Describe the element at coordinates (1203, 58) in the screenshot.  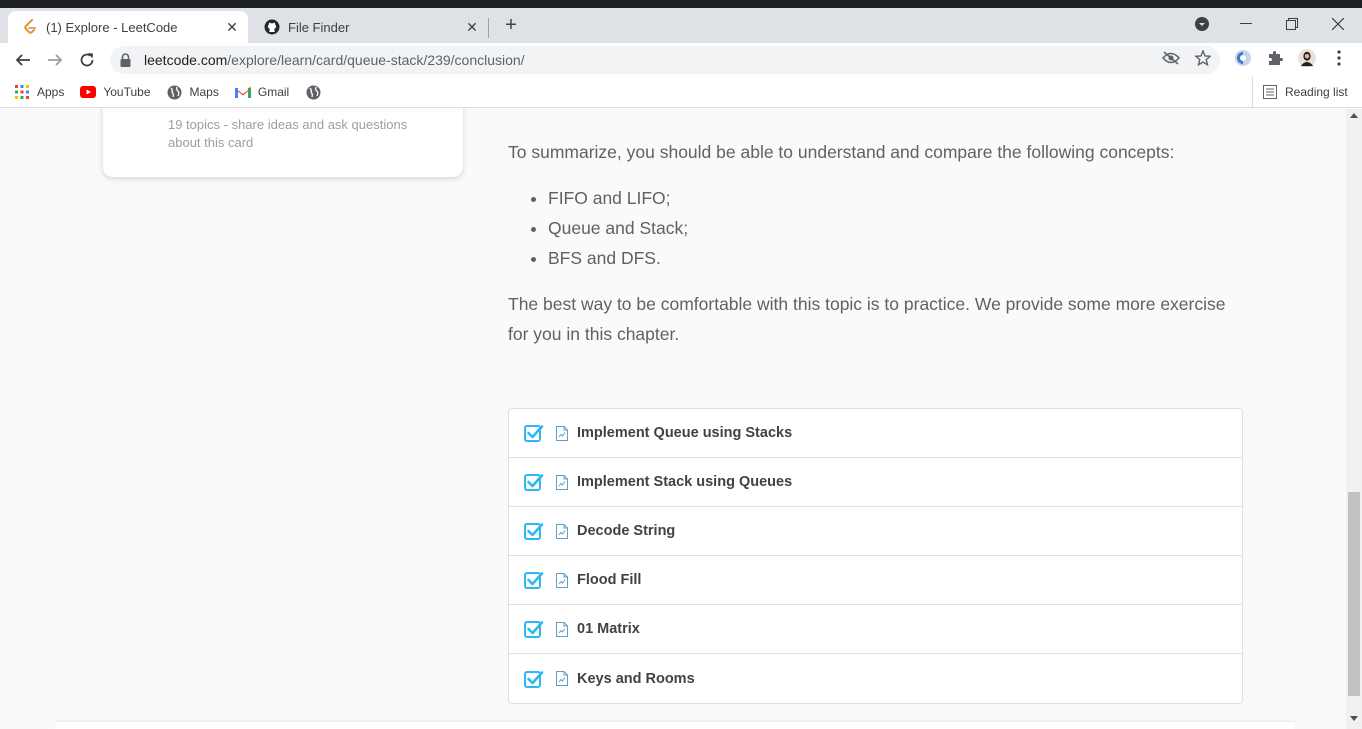
I see `bookmark-star-icon` at that location.